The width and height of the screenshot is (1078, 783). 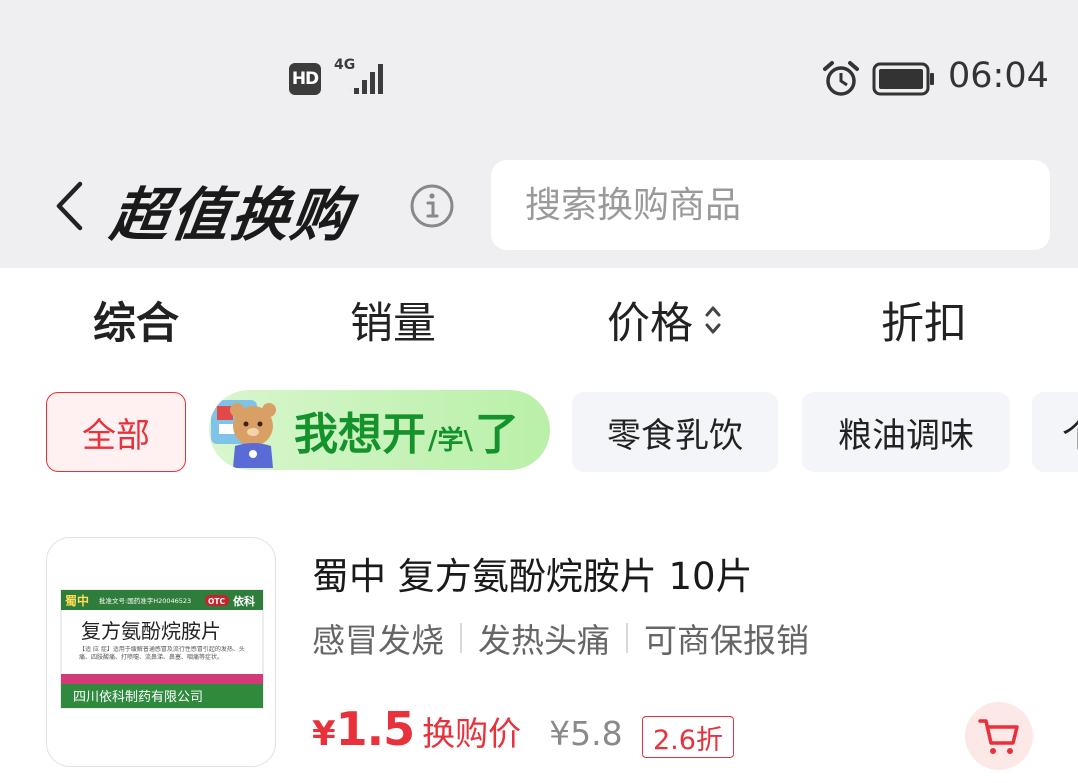 I want to click on sort-tab-price: 价格, so click(x=665, y=320).